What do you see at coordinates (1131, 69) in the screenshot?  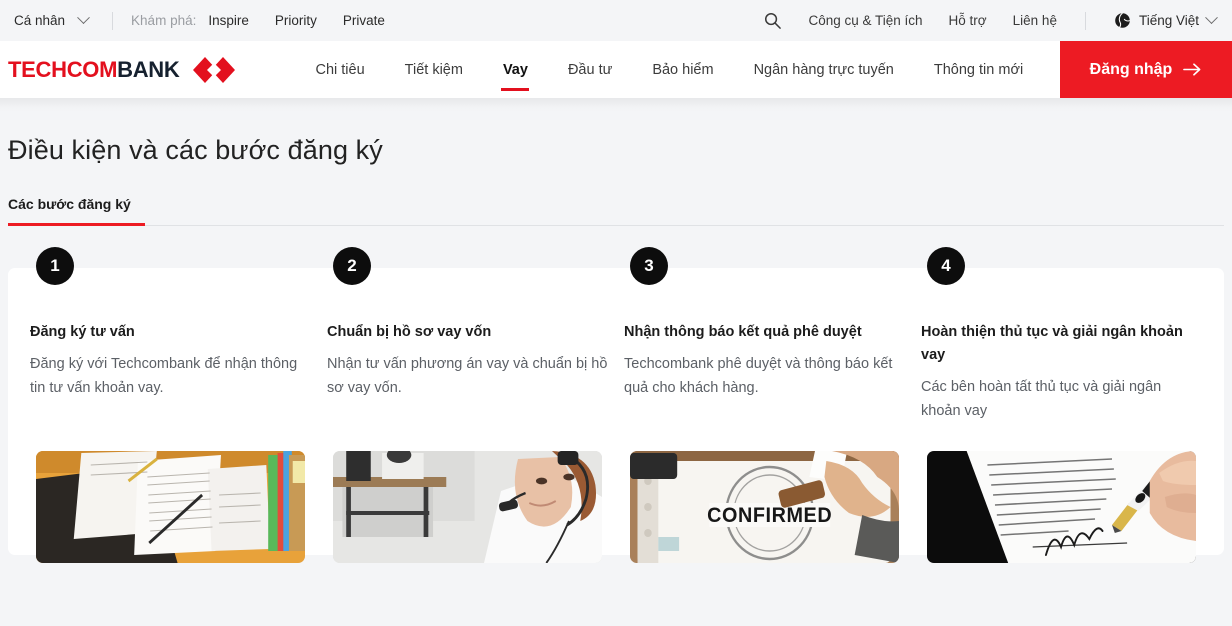 I see `login-button-label: Đăng nhập` at bounding box center [1131, 69].